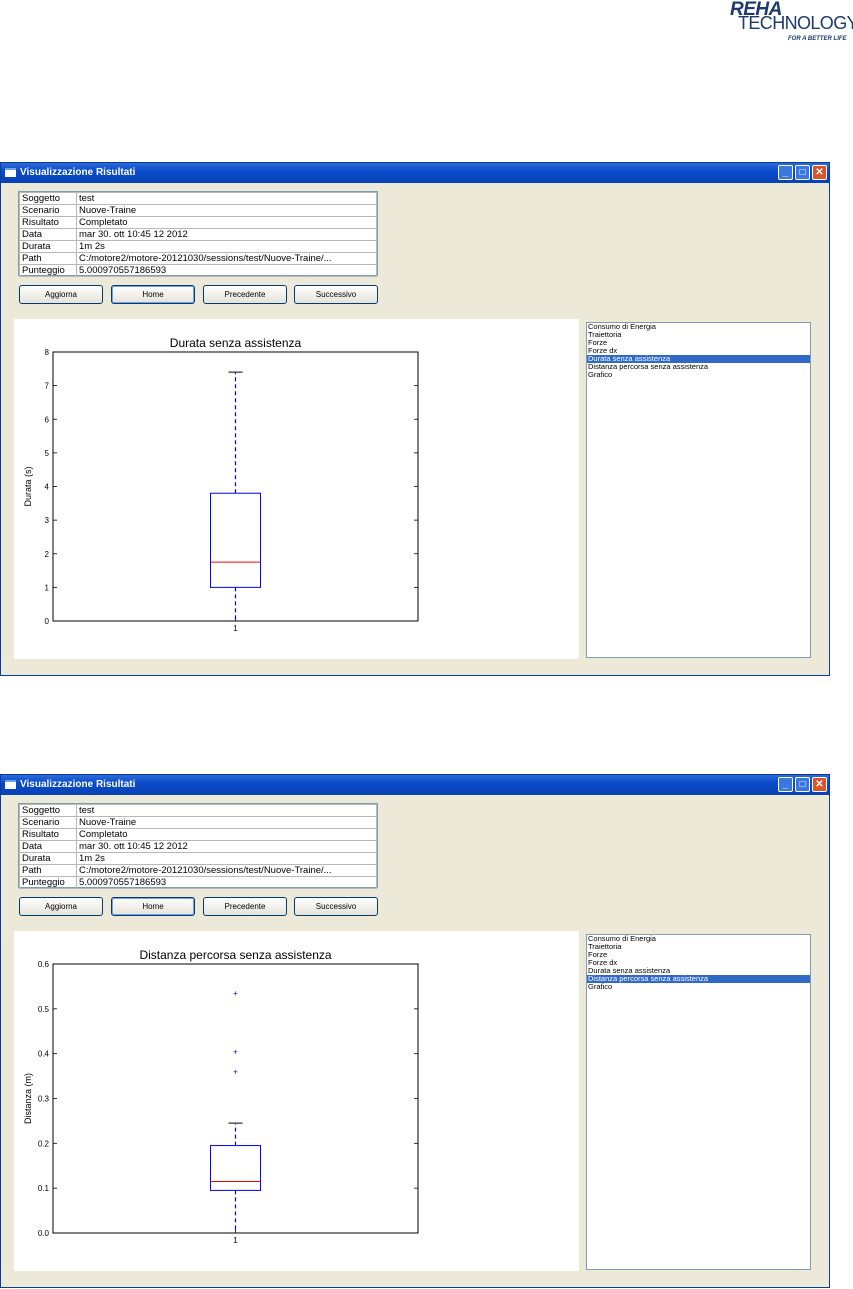  What do you see at coordinates (817, 39) in the screenshot?
I see `logo-tagline: FOR A BETTER LIFE` at bounding box center [817, 39].